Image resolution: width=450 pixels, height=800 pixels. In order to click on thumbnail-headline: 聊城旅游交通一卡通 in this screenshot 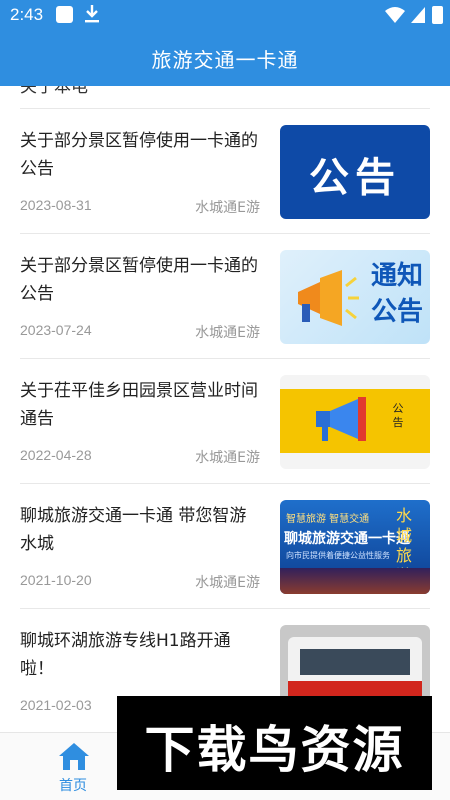, I will do `click(347, 539)`.